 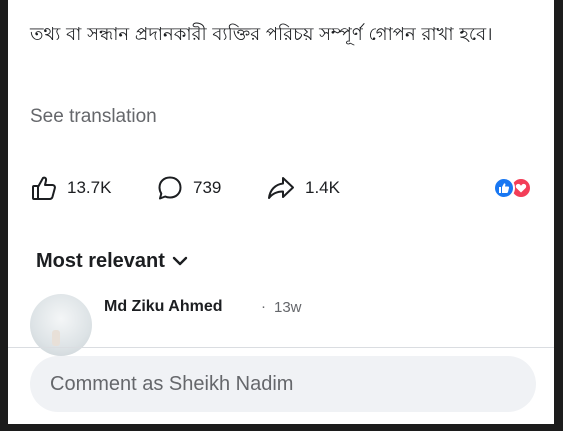 I want to click on share-button: 1.4K, so click(x=303, y=188).